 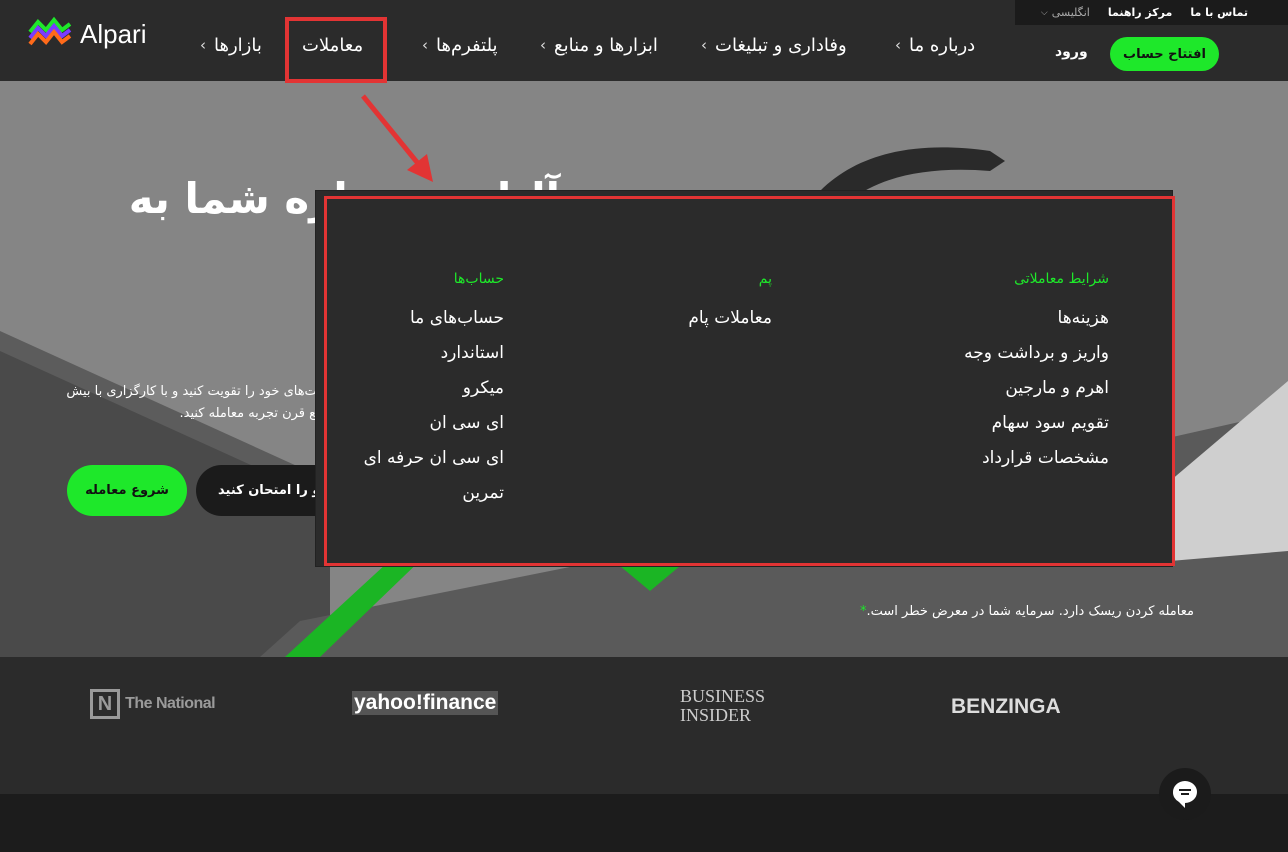 I want to click on login-link: ورود, so click(x=1071, y=52).